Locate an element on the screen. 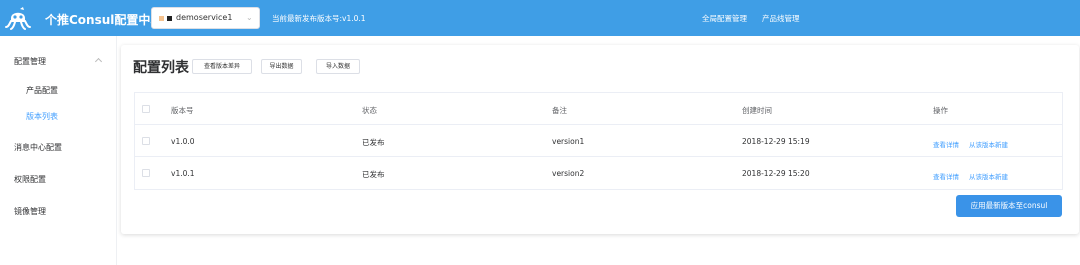 The image size is (1080, 265). column-header-version: 版本号 is located at coordinates (182, 110).